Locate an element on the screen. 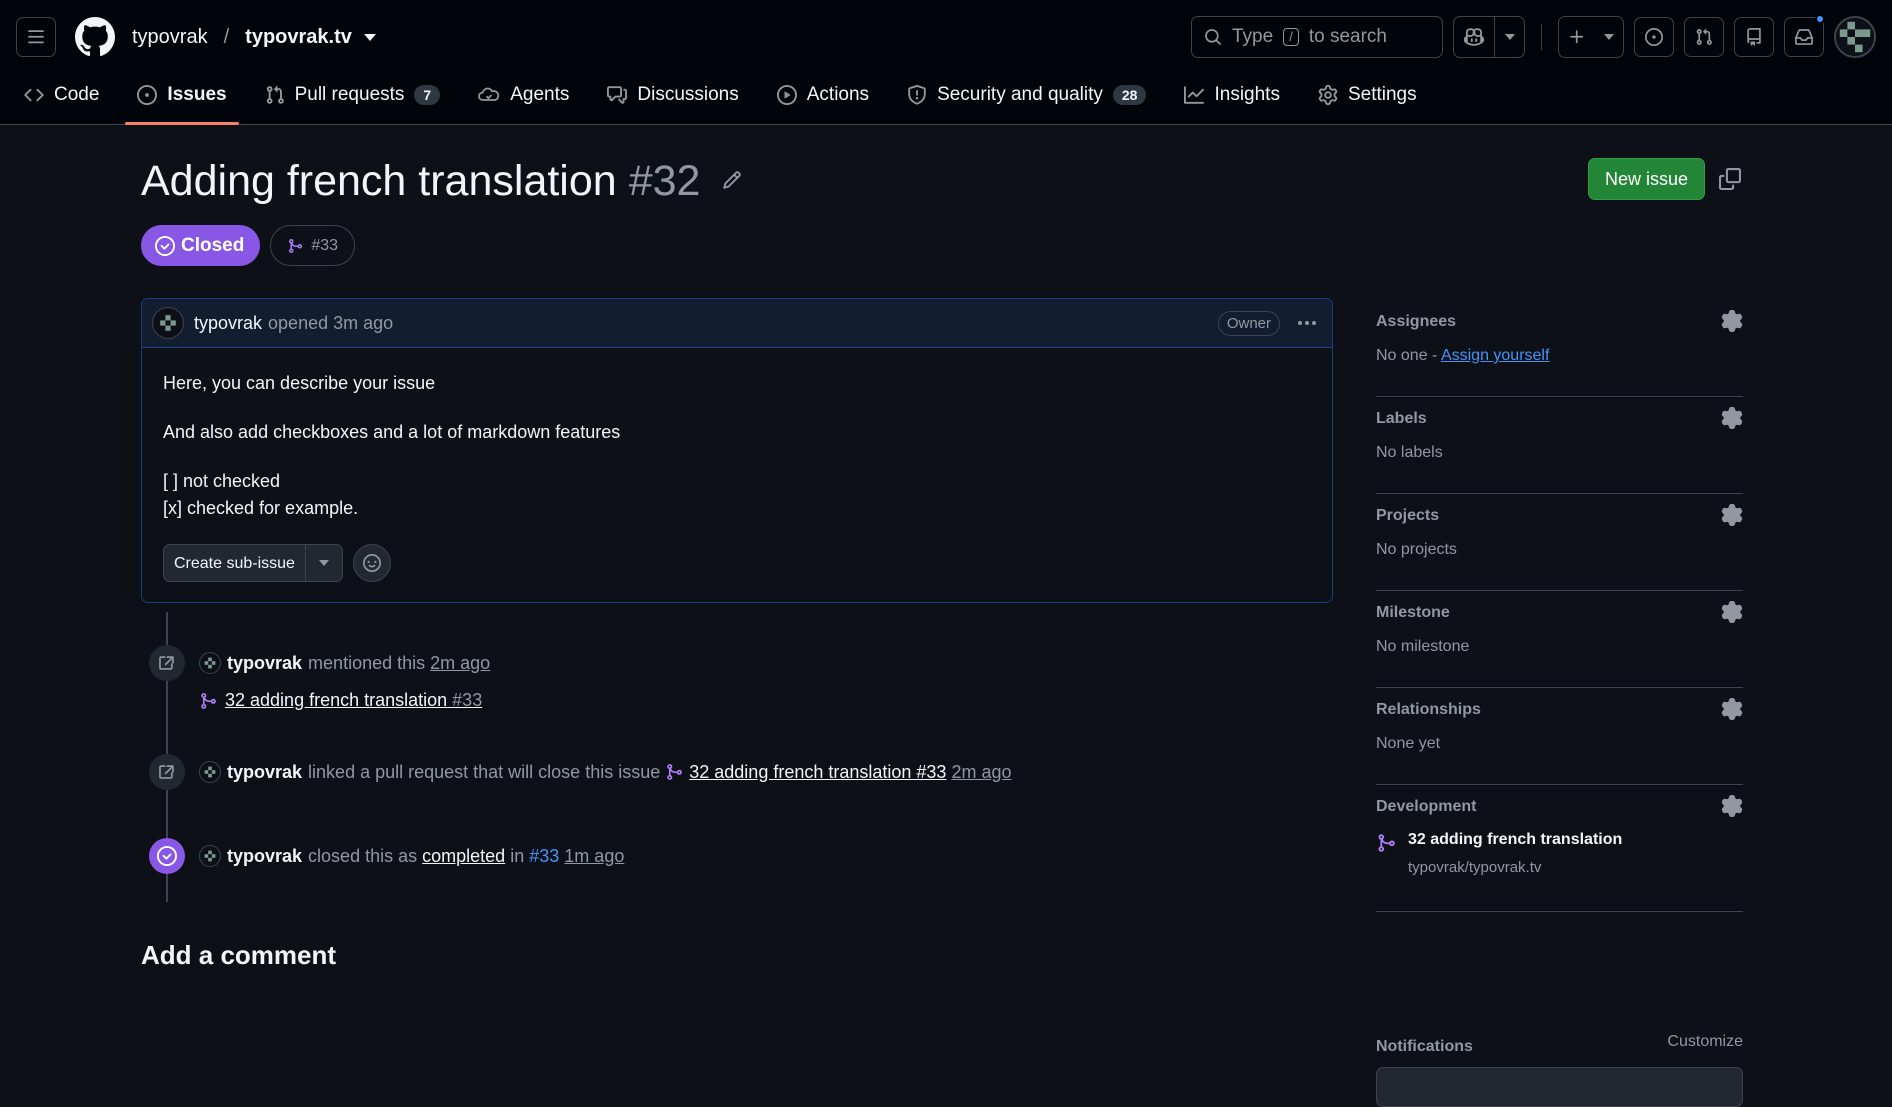 This screenshot has width=1892, height=1107. closing-pr-link: #33 is located at coordinates (544, 856).